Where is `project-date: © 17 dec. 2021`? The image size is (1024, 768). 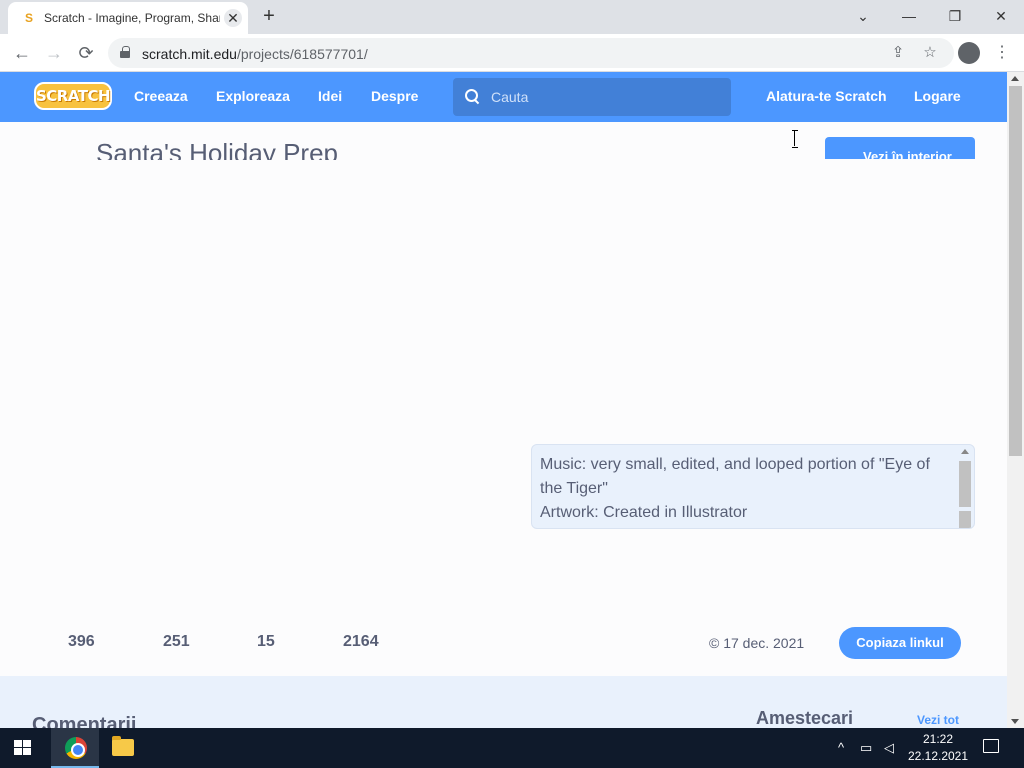 project-date: © 17 dec. 2021 is located at coordinates (757, 643).